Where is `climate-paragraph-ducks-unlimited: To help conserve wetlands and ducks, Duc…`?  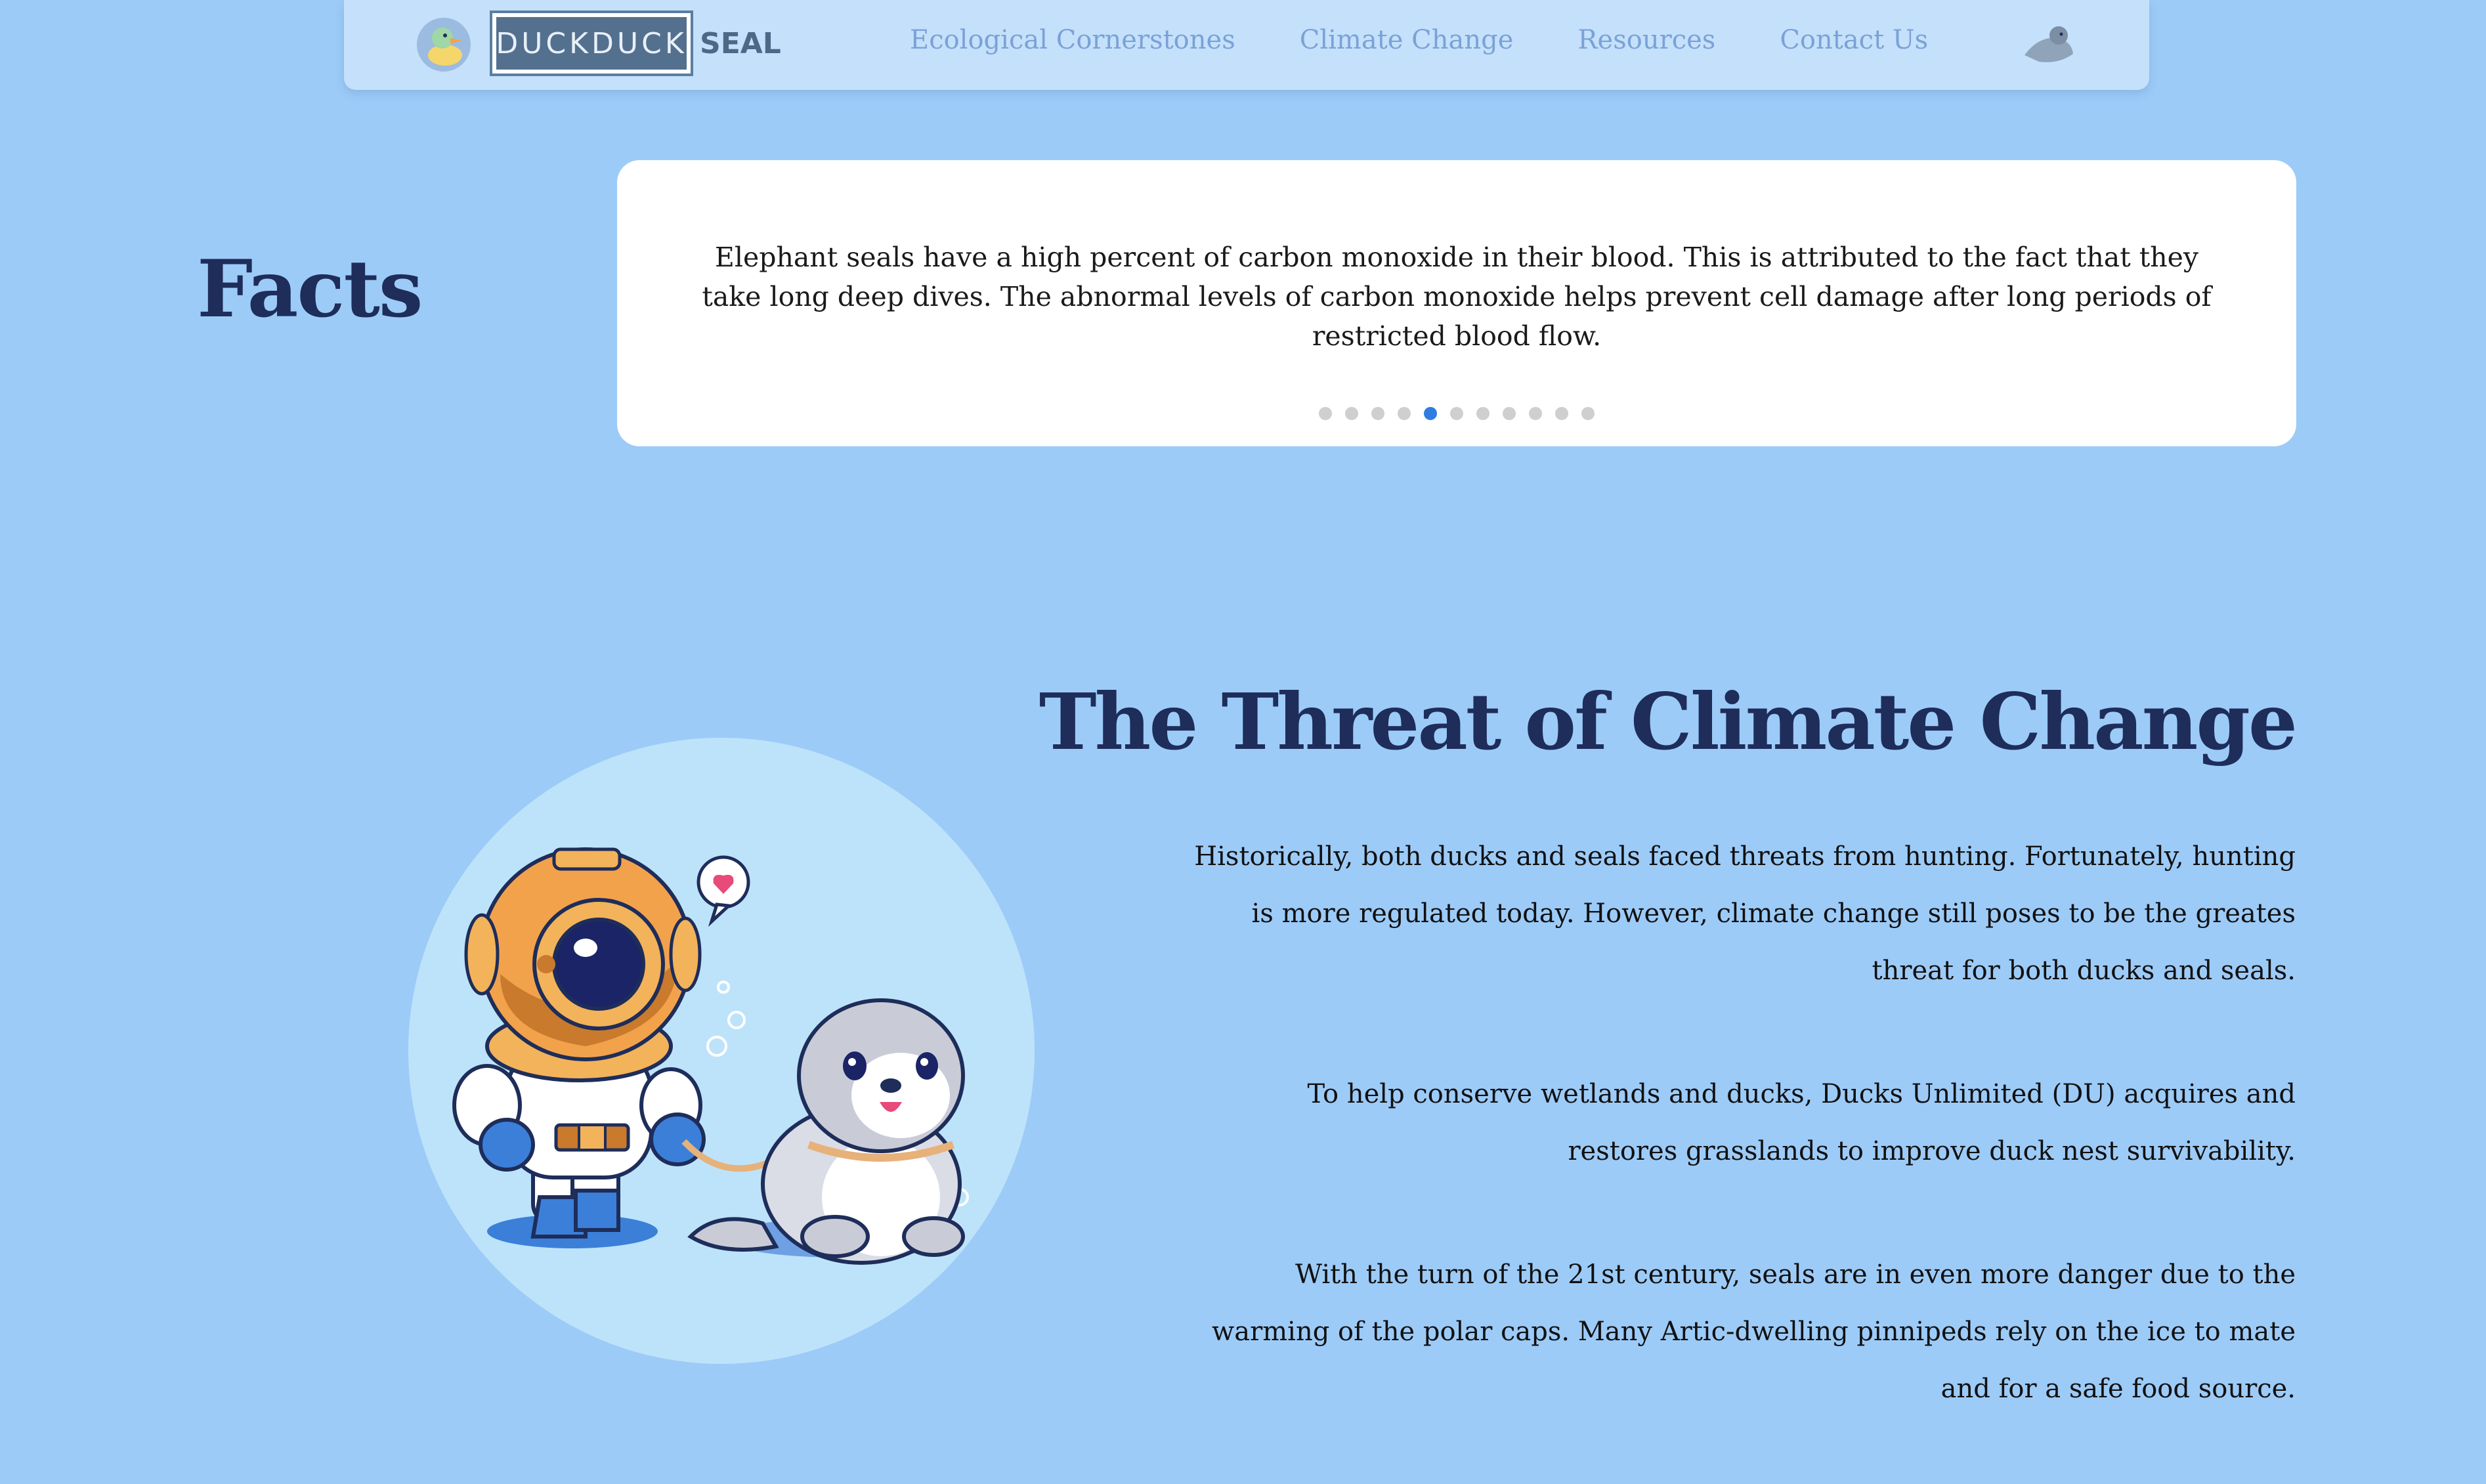 climate-paragraph-ducks-unlimited: To help conserve wetlands and ducks, Duc… is located at coordinates (1801, 1122).